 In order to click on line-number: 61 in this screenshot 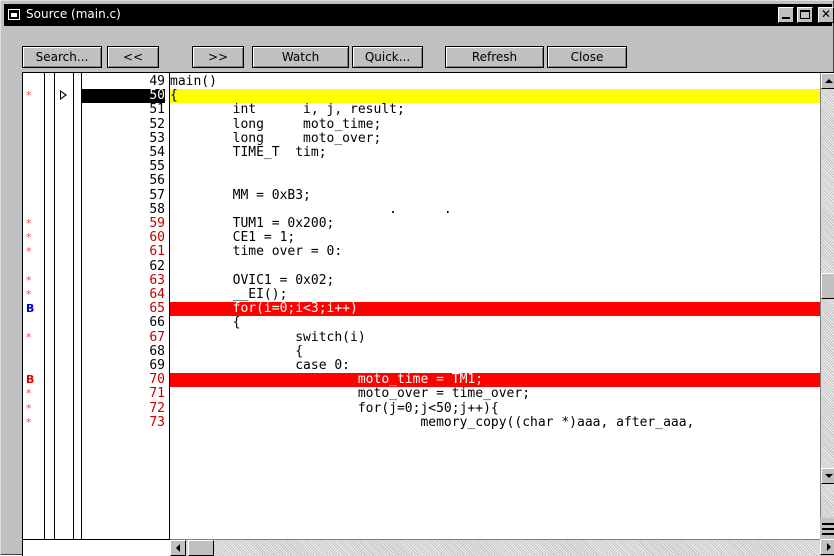, I will do `click(157, 252)`.